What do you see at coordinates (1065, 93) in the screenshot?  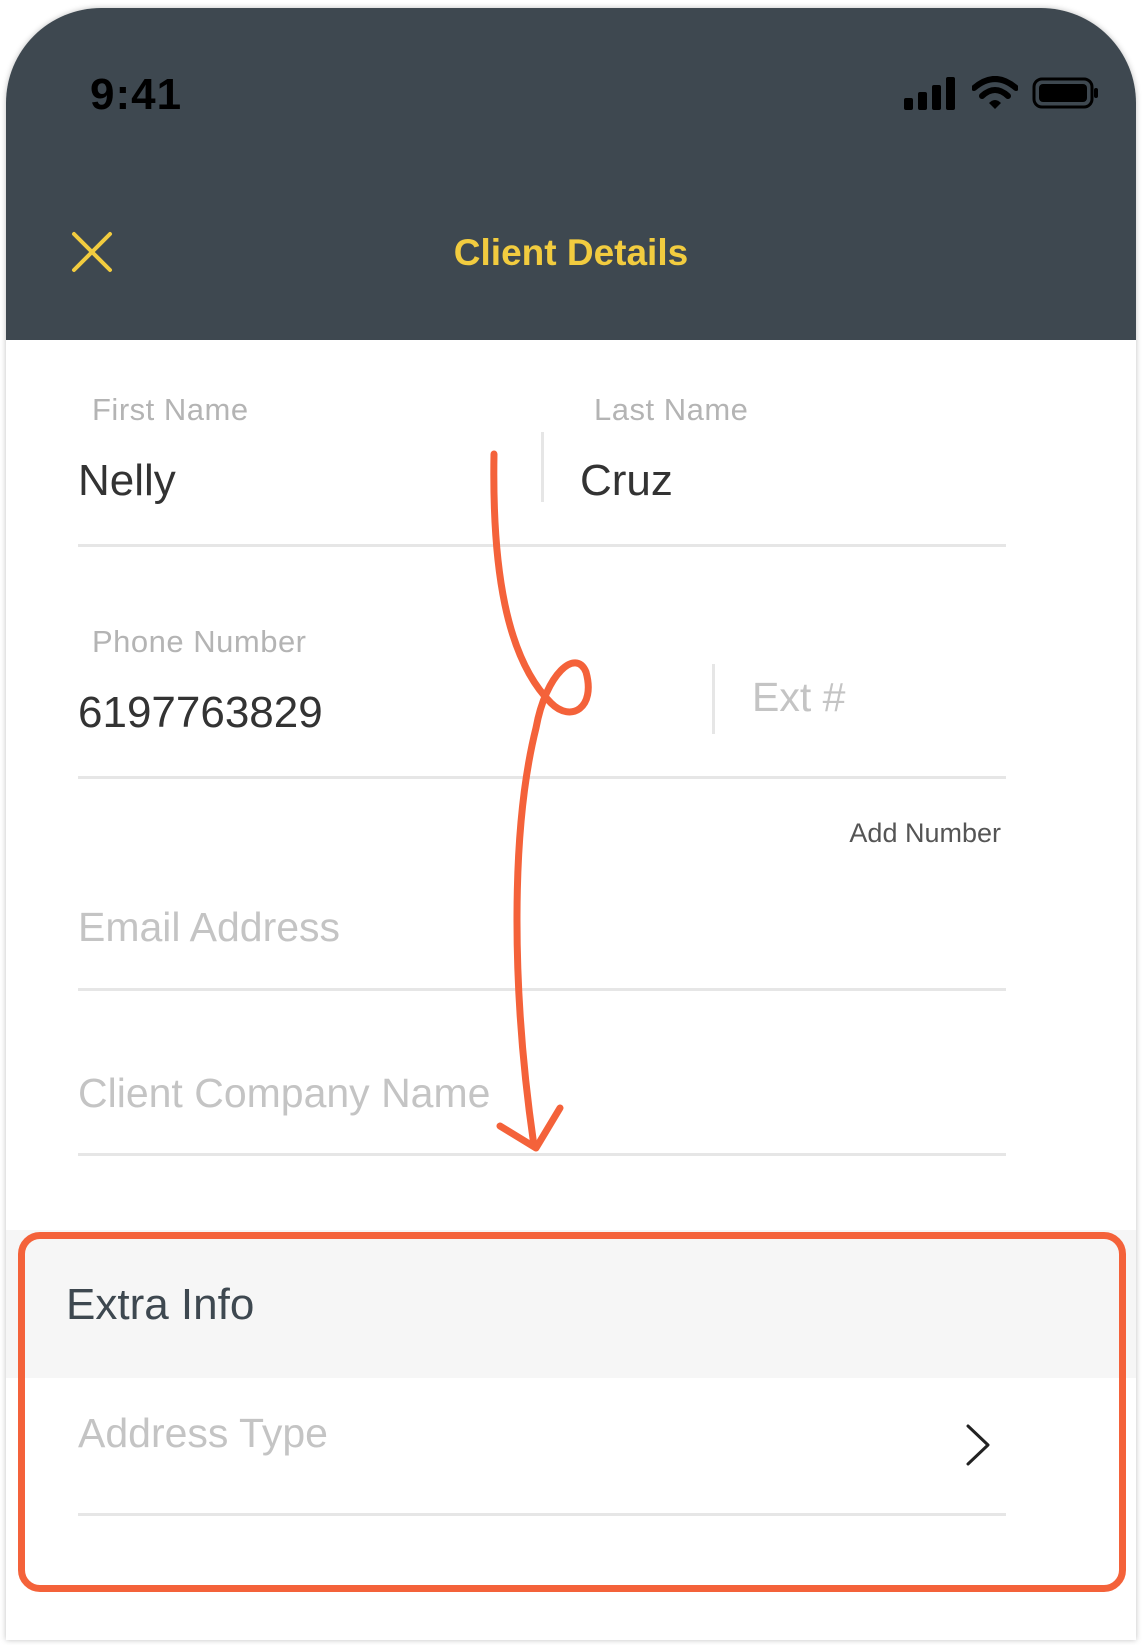 I see `battery-icon` at bounding box center [1065, 93].